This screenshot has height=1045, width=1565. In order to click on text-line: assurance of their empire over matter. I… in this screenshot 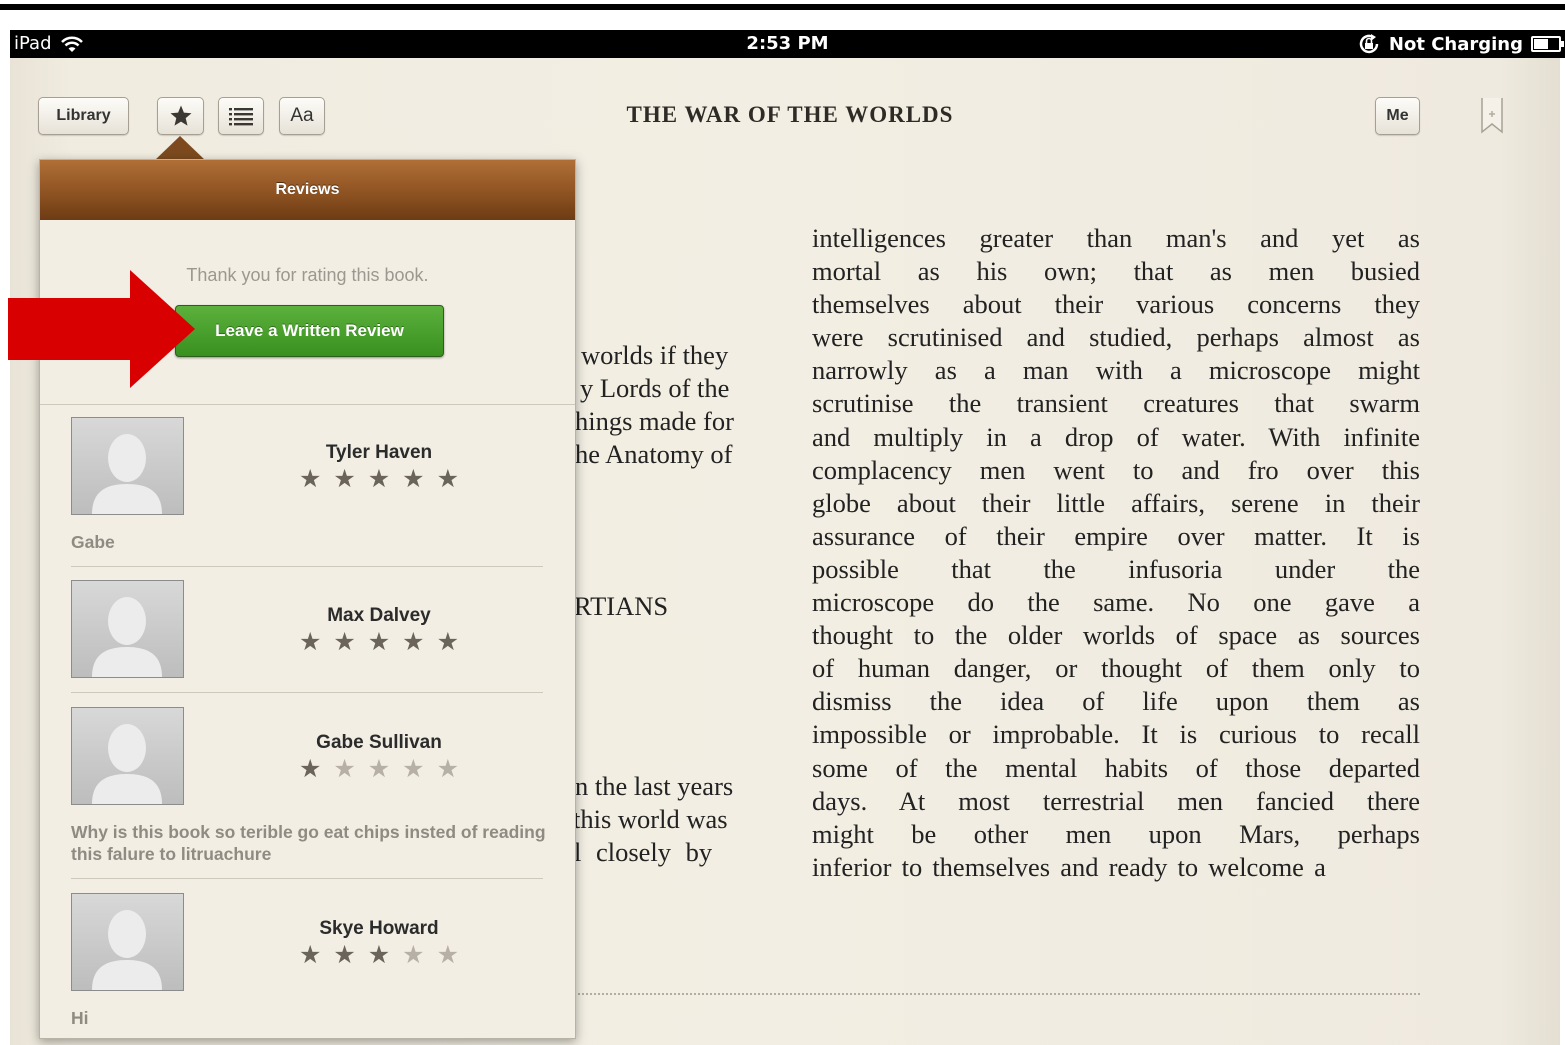, I will do `click(1116, 535)`.